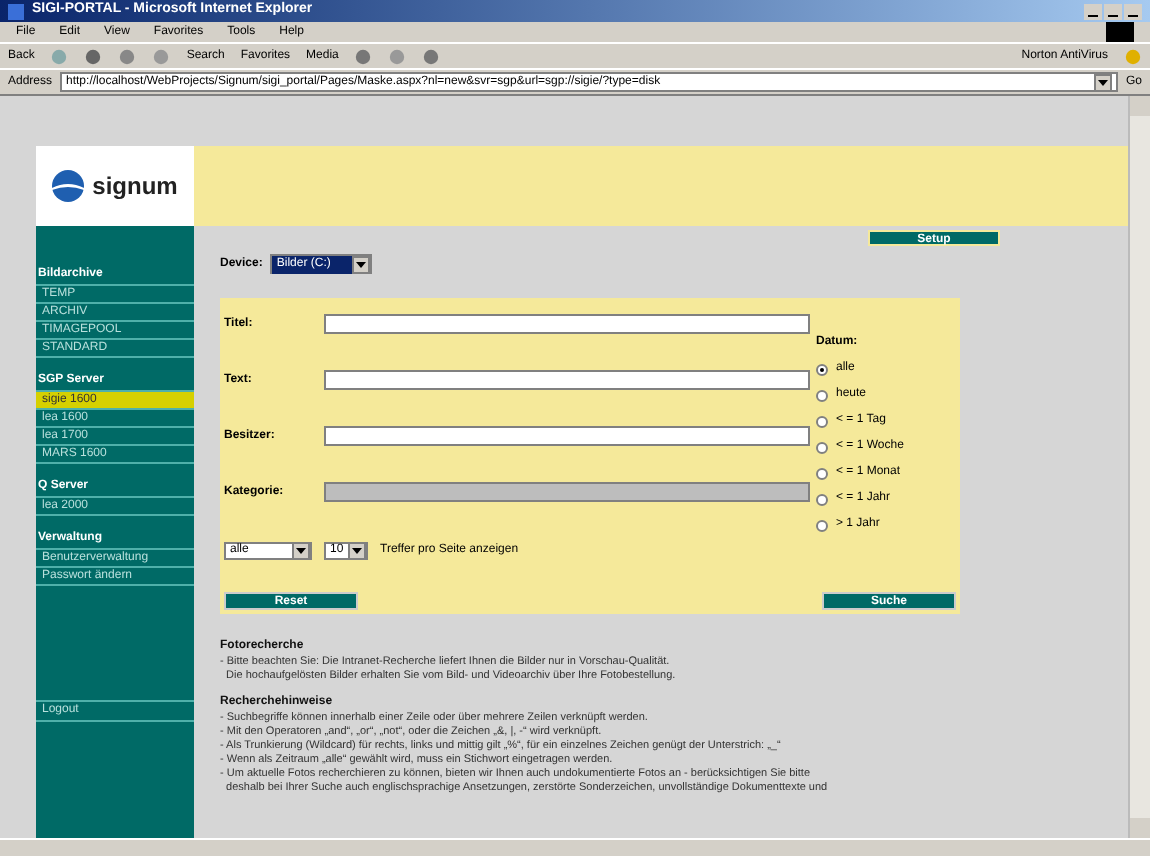  What do you see at coordinates (68, 186) in the screenshot?
I see `logo-icon` at bounding box center [68, 186].